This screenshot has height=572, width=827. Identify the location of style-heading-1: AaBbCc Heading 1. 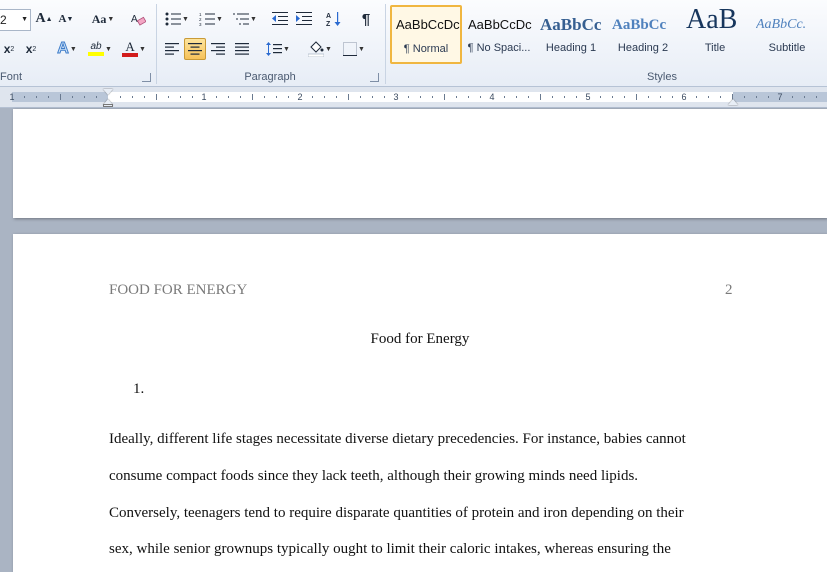
(571, 34).